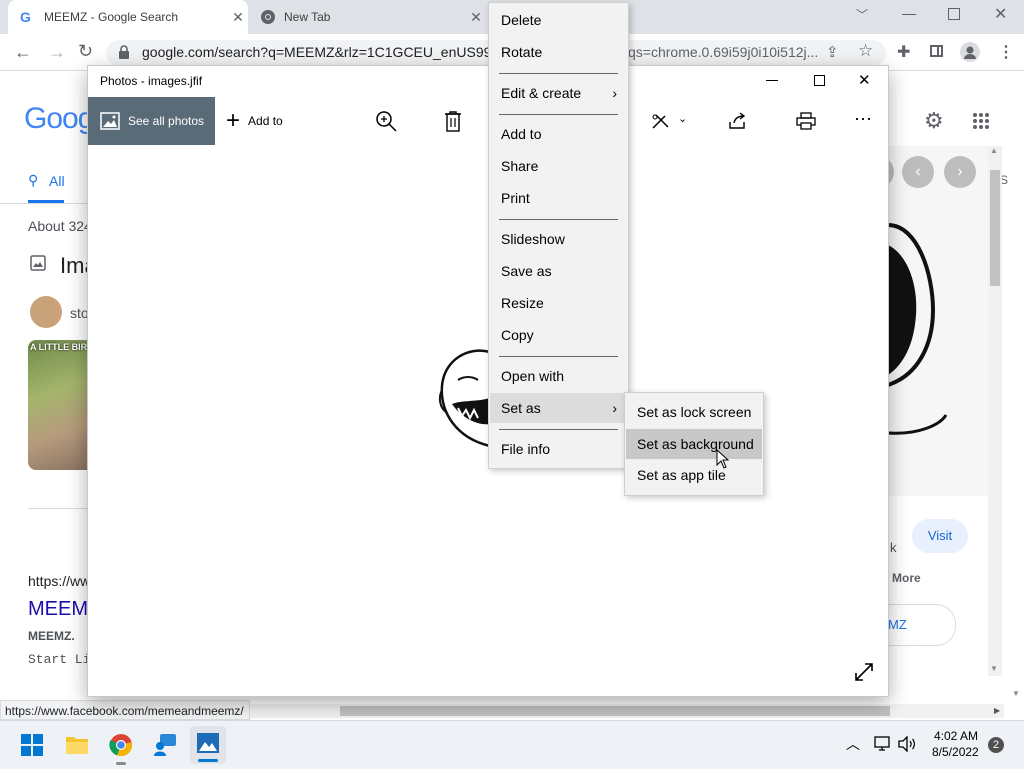  What do you see at coordinates (59, 581) in the screenshot?
I see `result-url: https://ww` at bounding box center [59, 581].